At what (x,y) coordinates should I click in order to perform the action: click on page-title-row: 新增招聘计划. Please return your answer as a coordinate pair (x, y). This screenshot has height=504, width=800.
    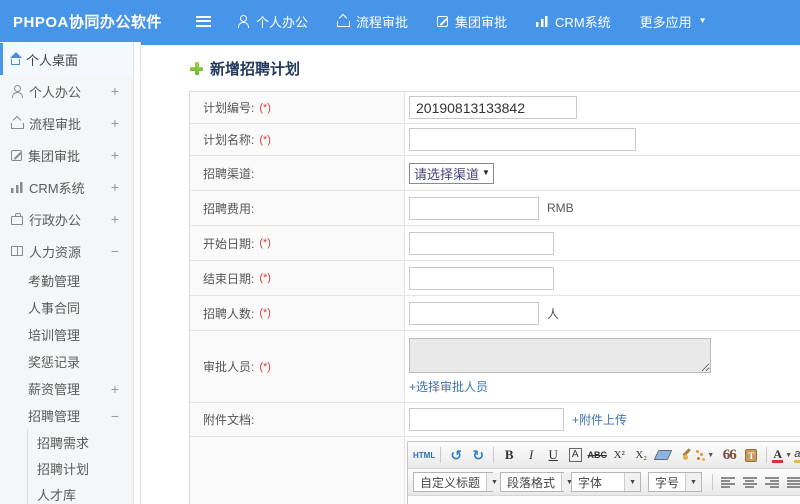
    Looking at the image, I should click on (495, 68).